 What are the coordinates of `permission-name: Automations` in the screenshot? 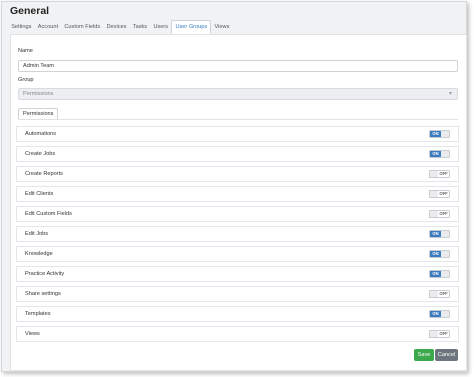 It's located at (41, 134).